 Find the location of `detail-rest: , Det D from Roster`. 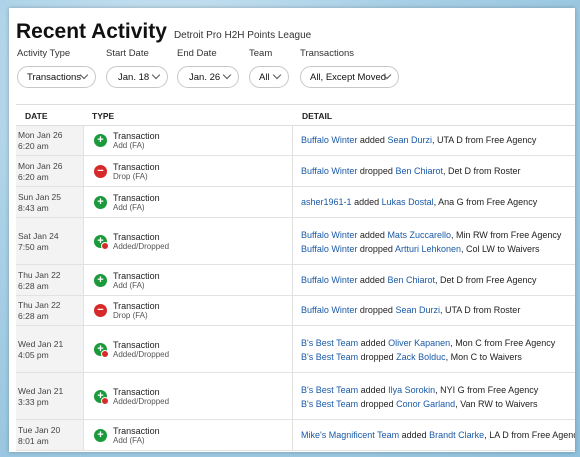

detail-rest: , Det D from Roster is located at coordinates (481, 170).